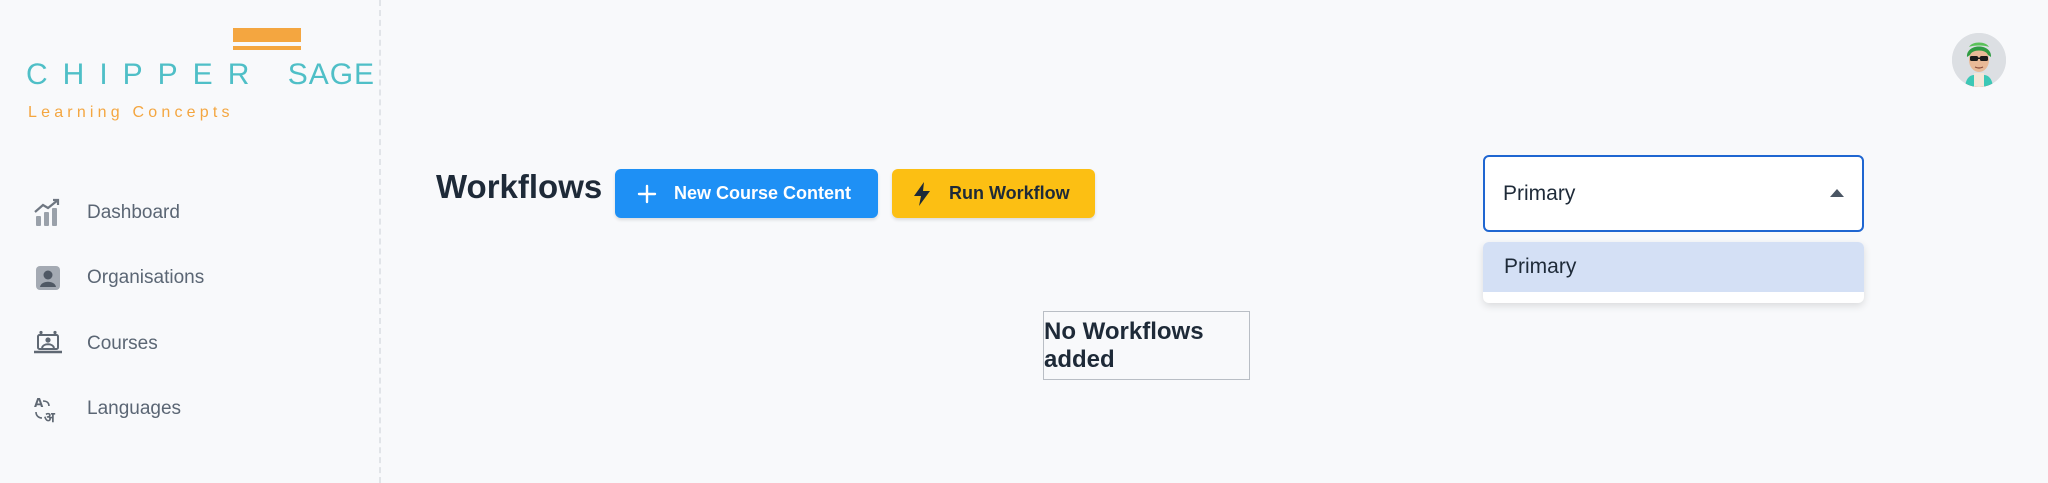 Image resolution: width=2048 pixels, height=483 pixels. I want to click on sidebar-item-dashboard: Dashboard, so click(197, 213).